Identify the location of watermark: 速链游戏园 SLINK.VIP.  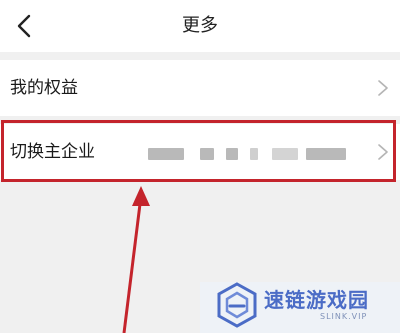
(300, 307).